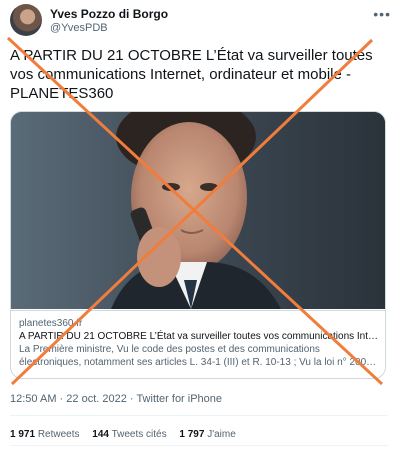 This screenshot has width=415, height=451. What do you see at coordinates (100, 434) in the screenshot?
I see `quotes-count: 144` at bounding box center [100, 434].